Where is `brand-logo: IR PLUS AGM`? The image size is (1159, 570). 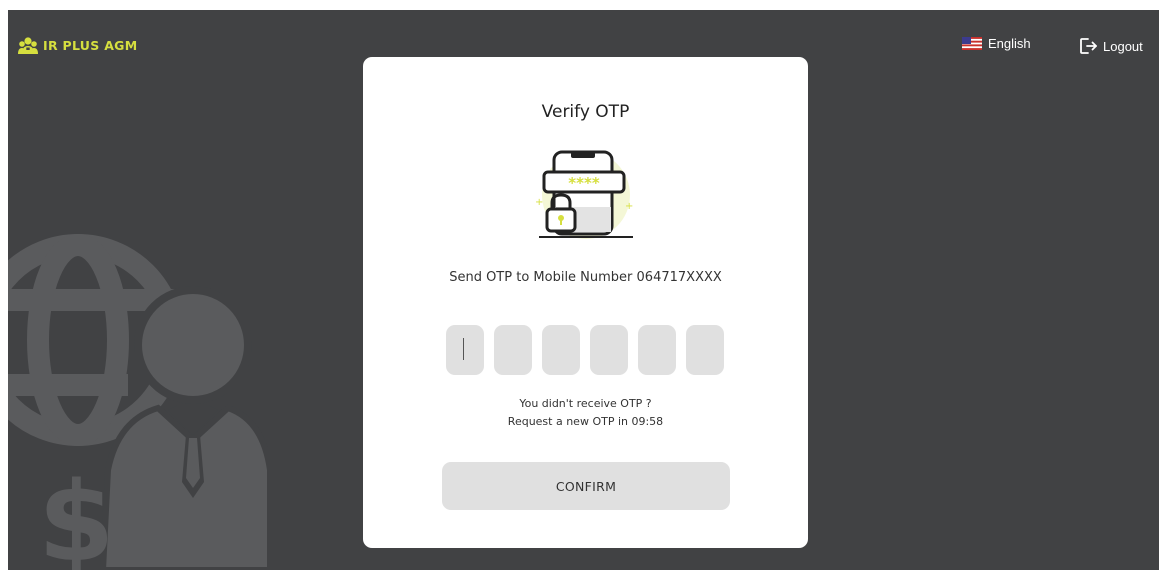
brand-logo: IR PLUS AGM is located at coordinates (78, 45).